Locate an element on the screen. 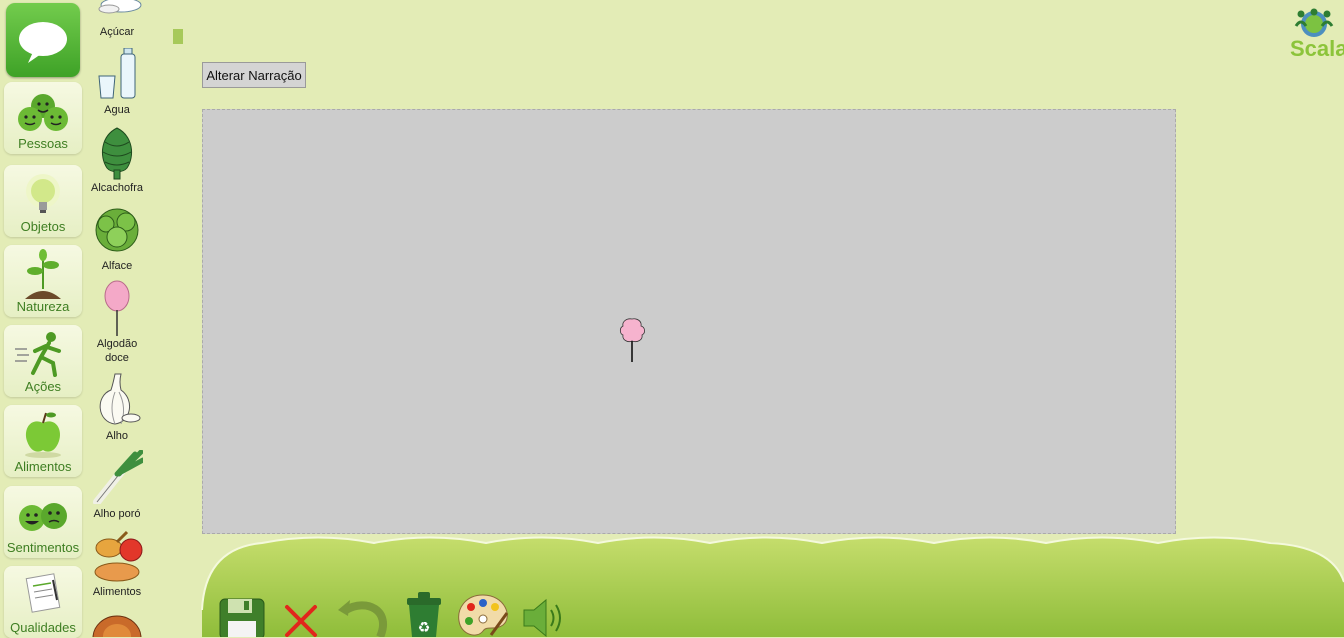  palette-icon is located at coordinates (483, 614).